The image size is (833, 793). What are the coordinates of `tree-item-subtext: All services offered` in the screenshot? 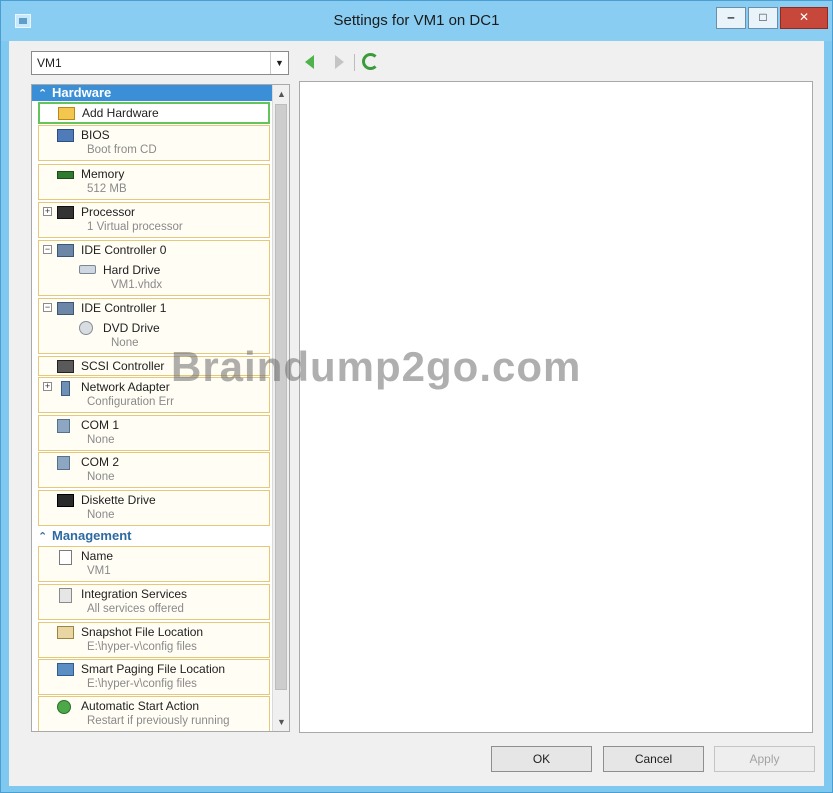 It's located at (135, 609).